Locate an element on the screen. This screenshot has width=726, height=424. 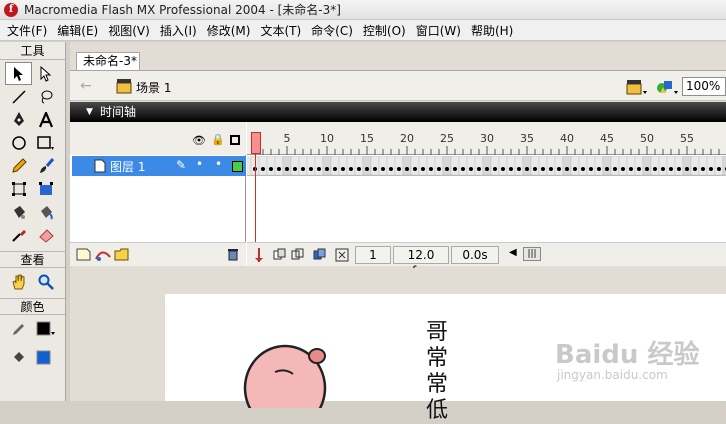
onion-skin-outline-icon is located at coordinates (298, 256).